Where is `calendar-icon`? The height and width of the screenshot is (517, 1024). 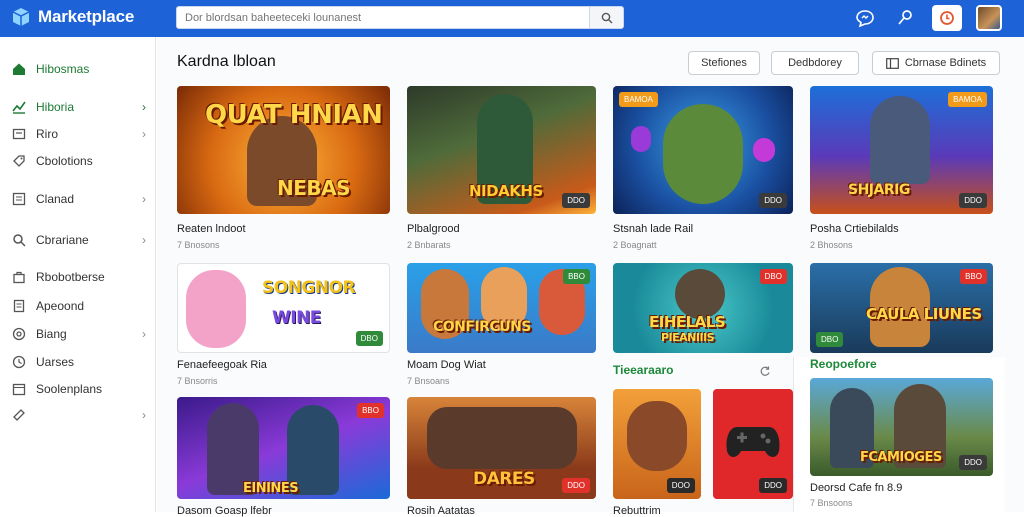
calendar-icon is located at coordinates (19, 389).